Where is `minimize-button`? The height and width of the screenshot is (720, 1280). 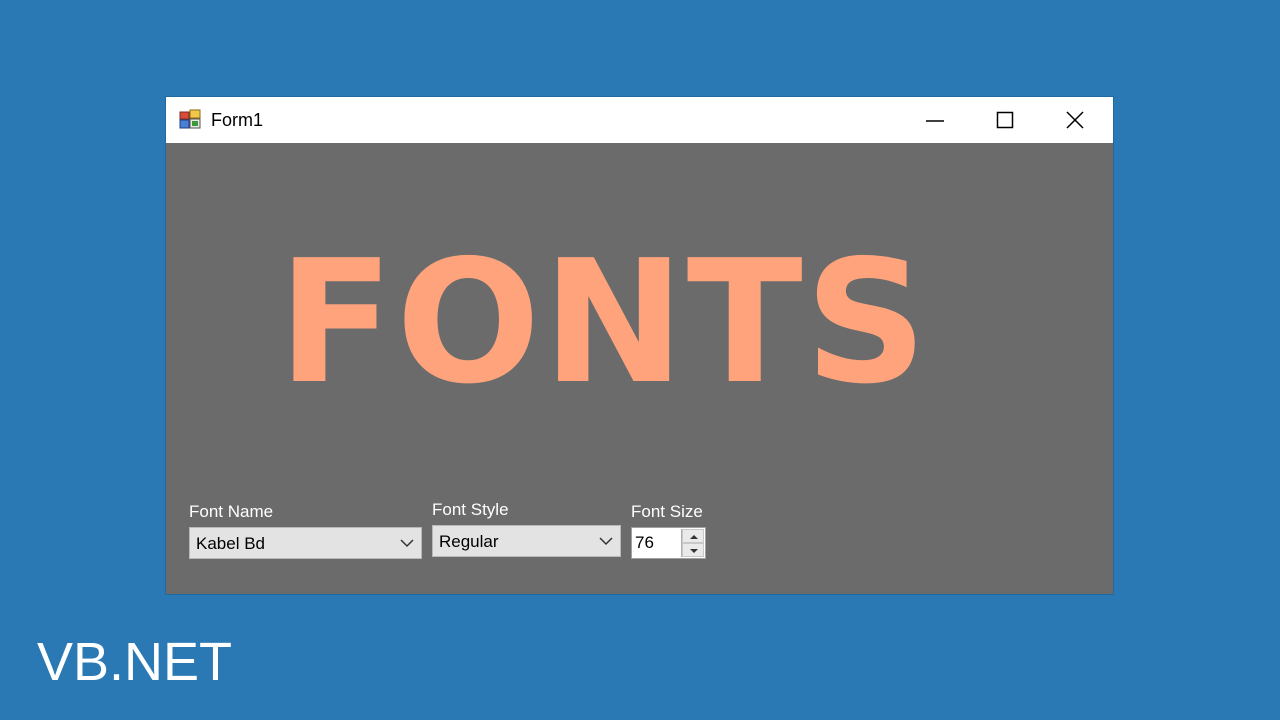
minimize-button is located at coordinates (935, 120).